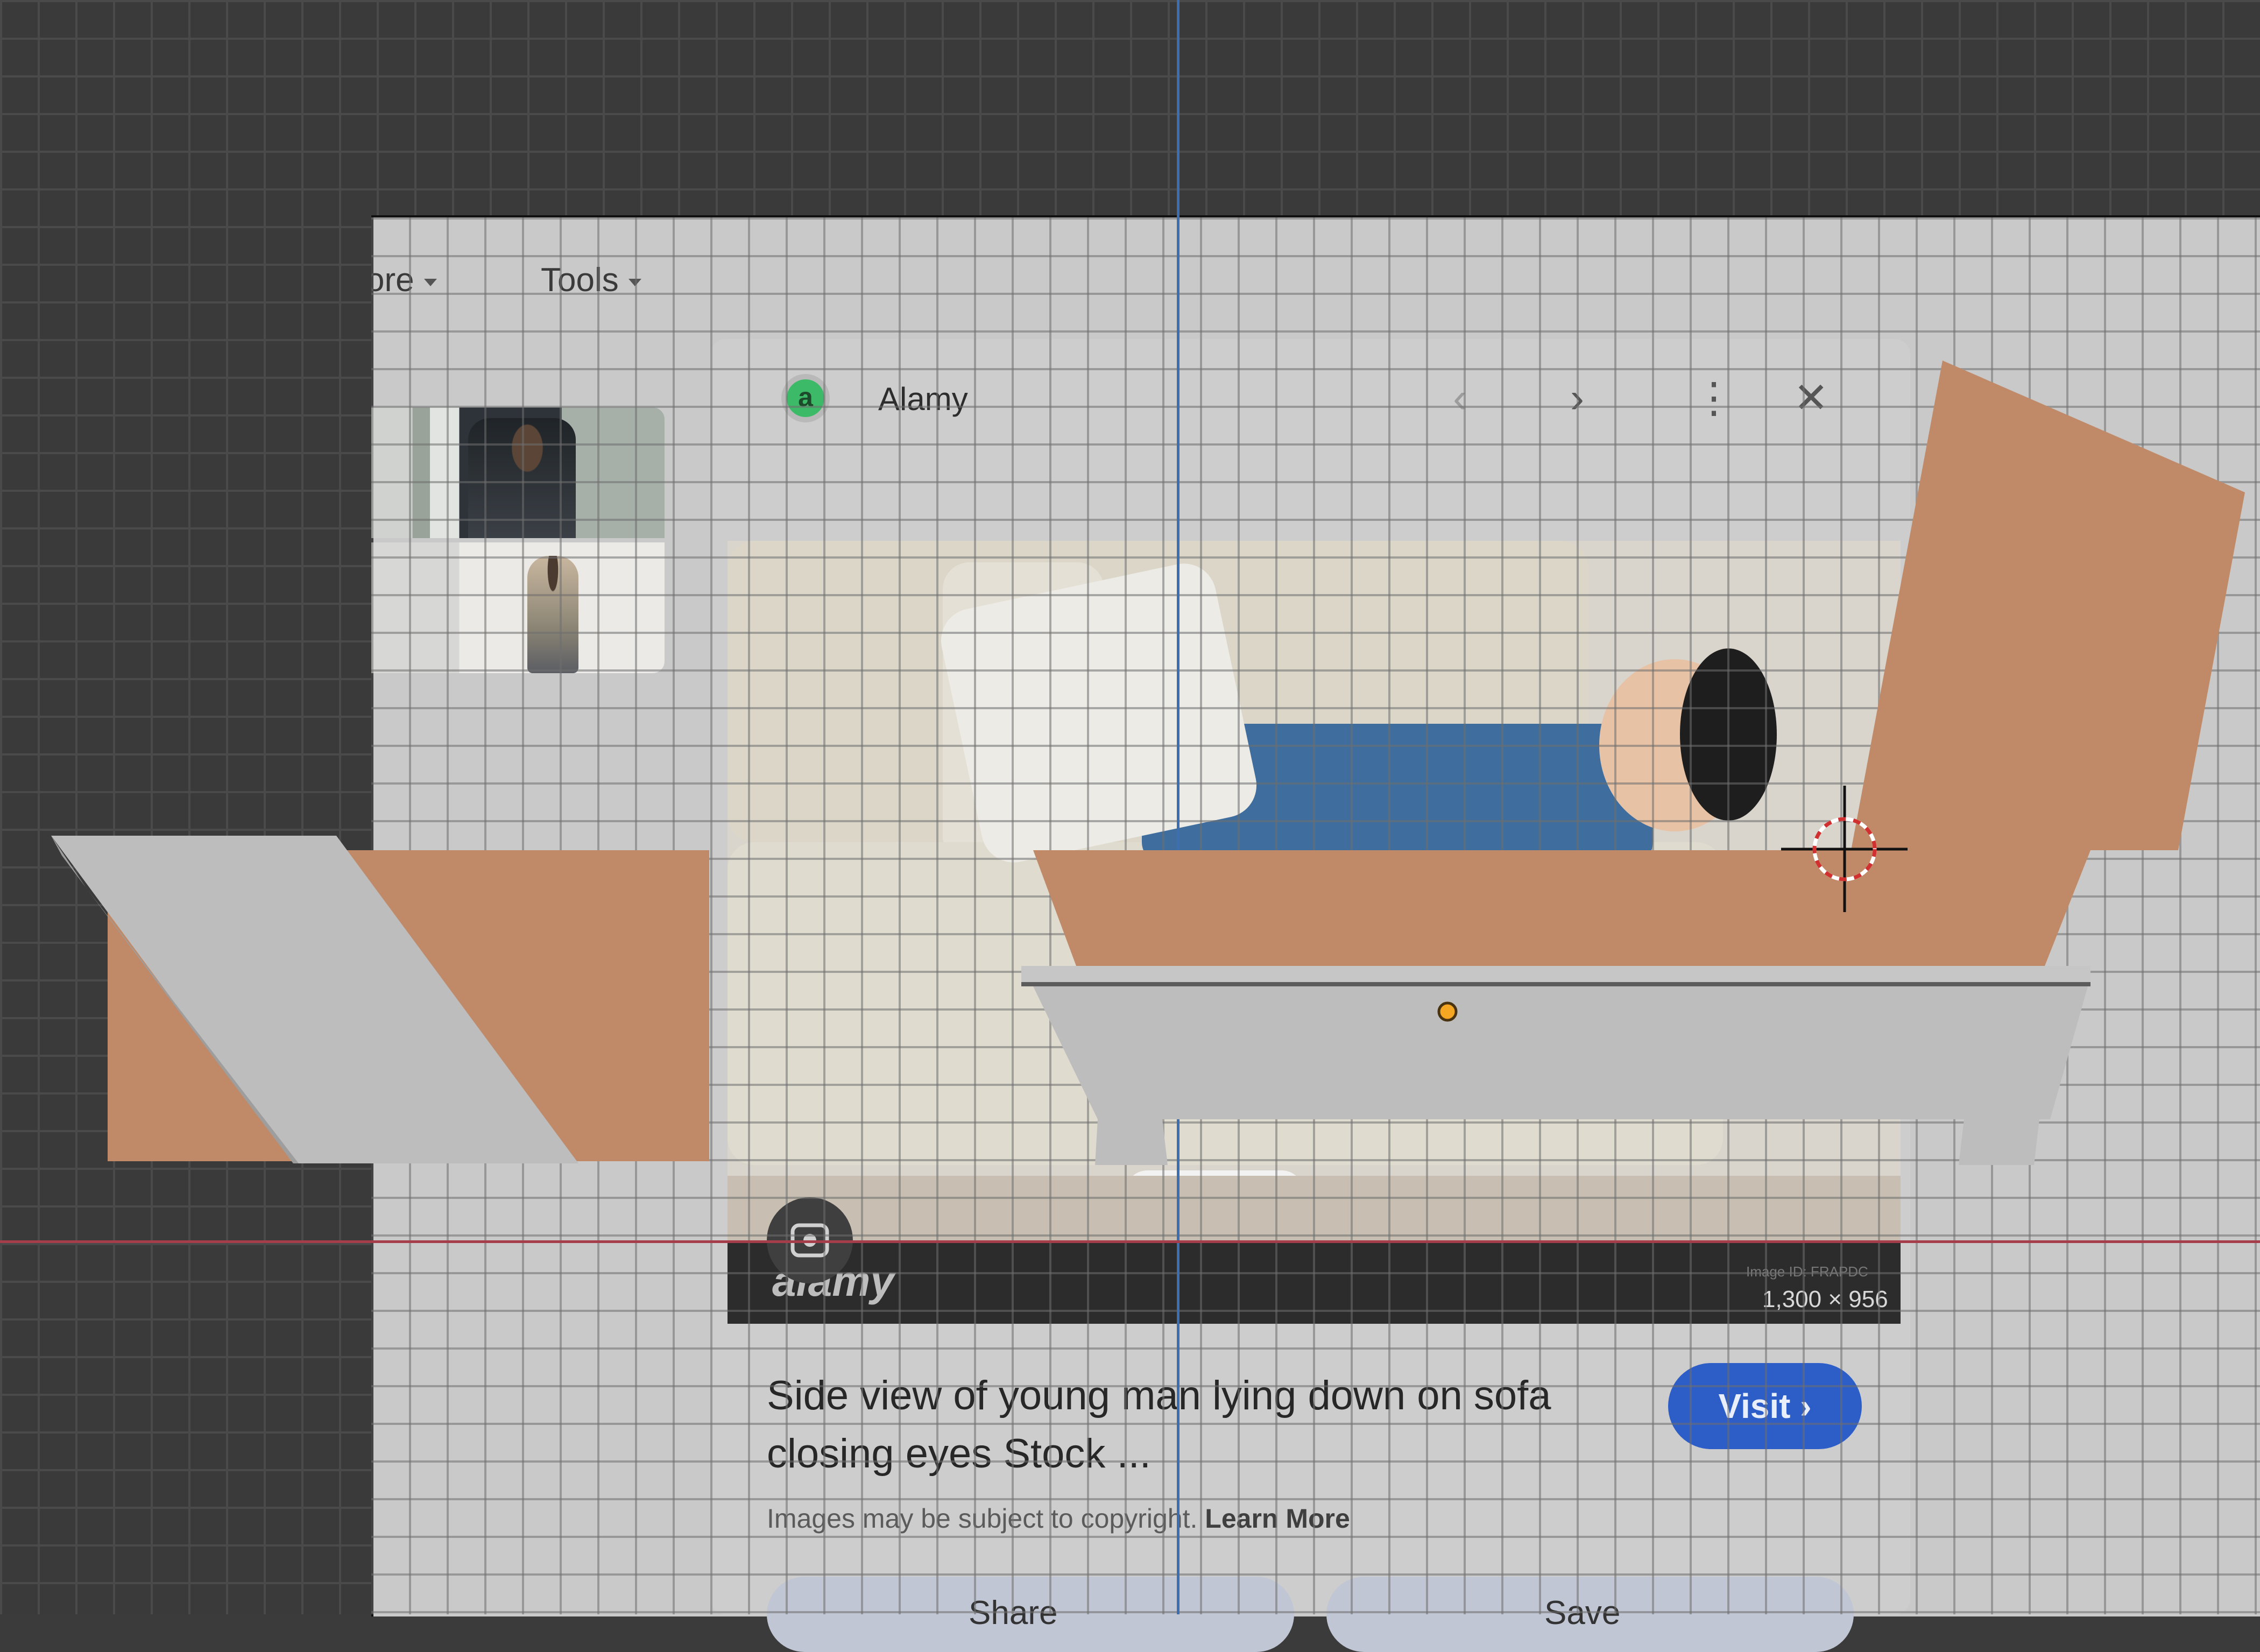 The height and width of the screenshot is (1652, 2260). Describe the element at coordinates (1555, 975) in the screenshot. I see `gray-table-top` at that location.